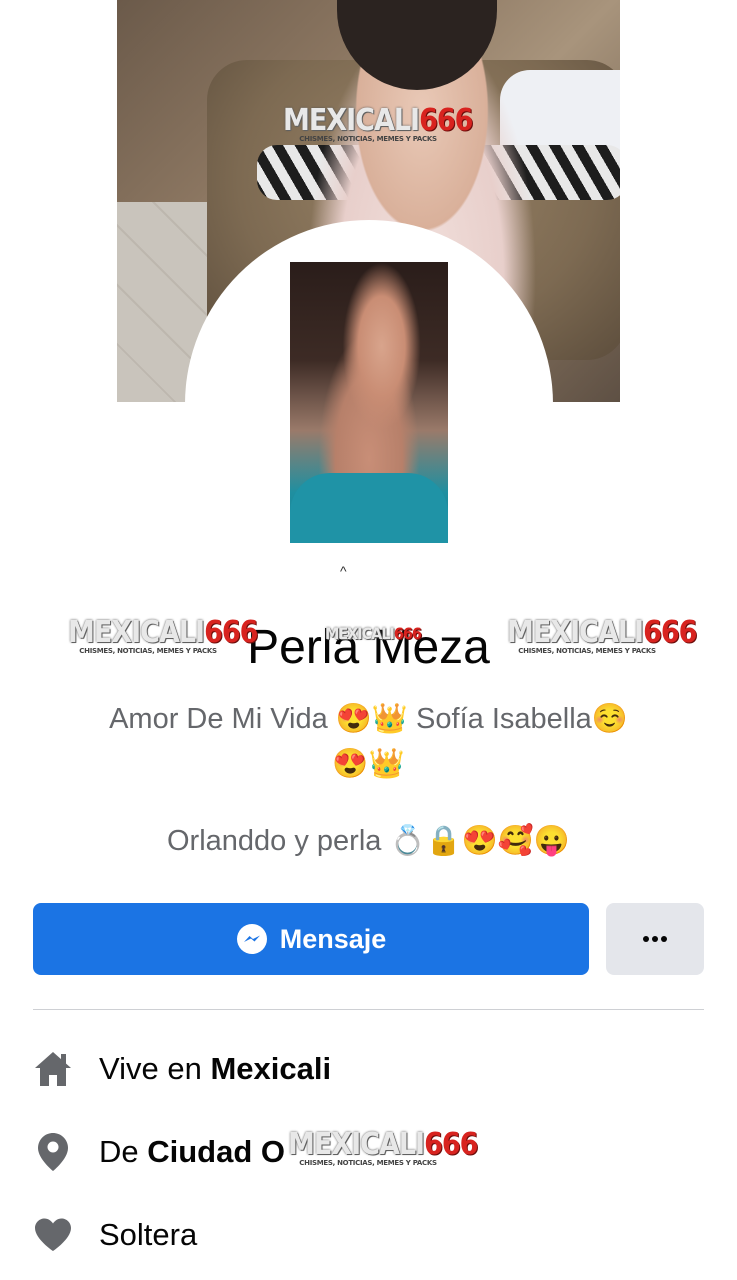  I want to click on from-prefix: De, so click(123, 1151).